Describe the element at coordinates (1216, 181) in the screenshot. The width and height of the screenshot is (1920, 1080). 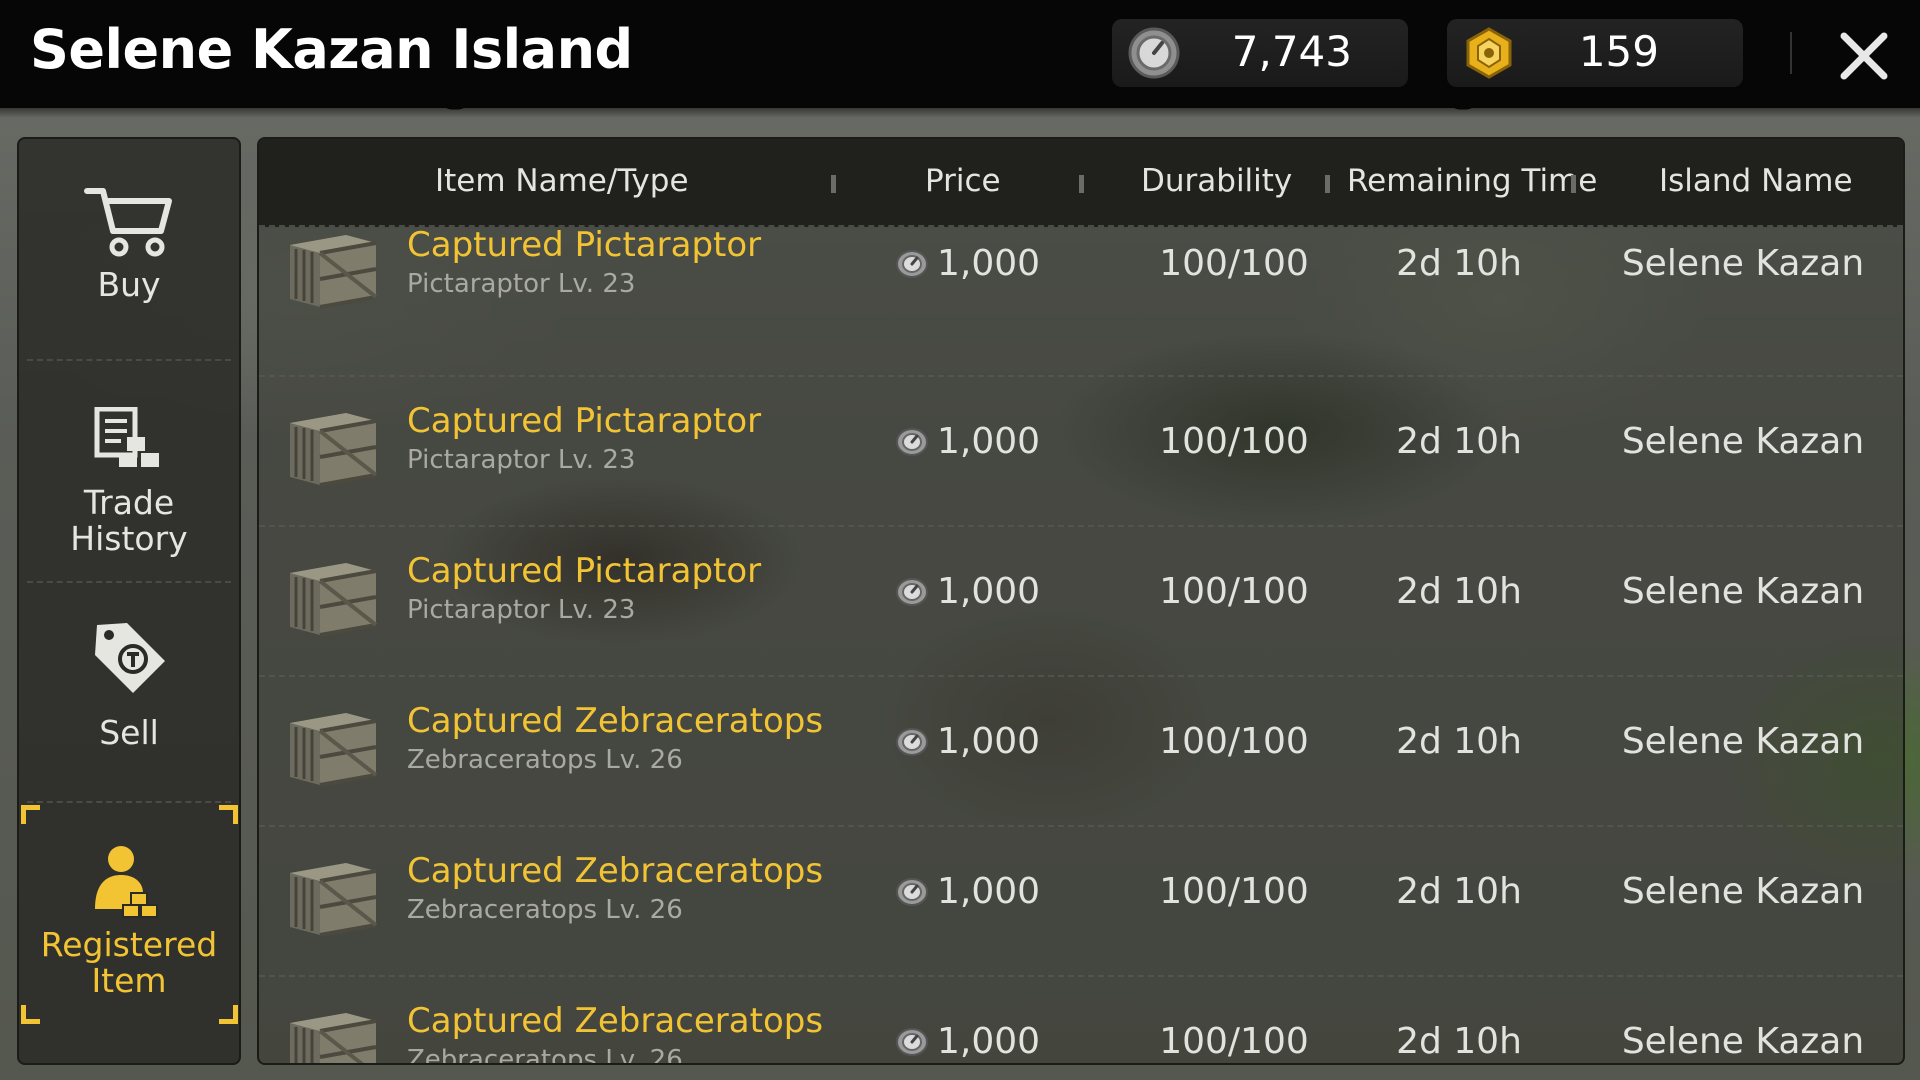
I see `column-header-durability: Durability` at that location.